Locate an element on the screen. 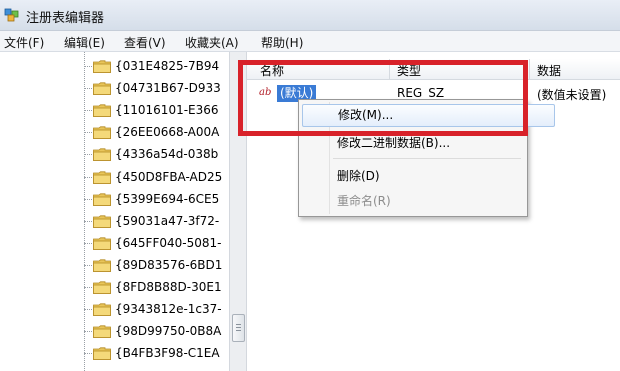  title-bar: 注册表编辑器 is located at coordinates (310, 15).